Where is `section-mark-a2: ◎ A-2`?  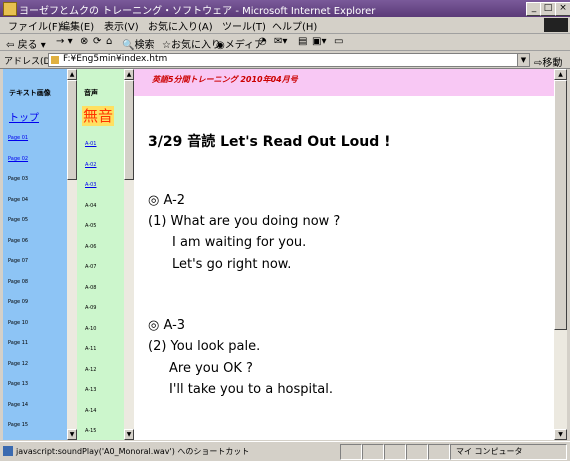 section-mark-a2: ◎ A-2 is located at coordinates (167, 200).